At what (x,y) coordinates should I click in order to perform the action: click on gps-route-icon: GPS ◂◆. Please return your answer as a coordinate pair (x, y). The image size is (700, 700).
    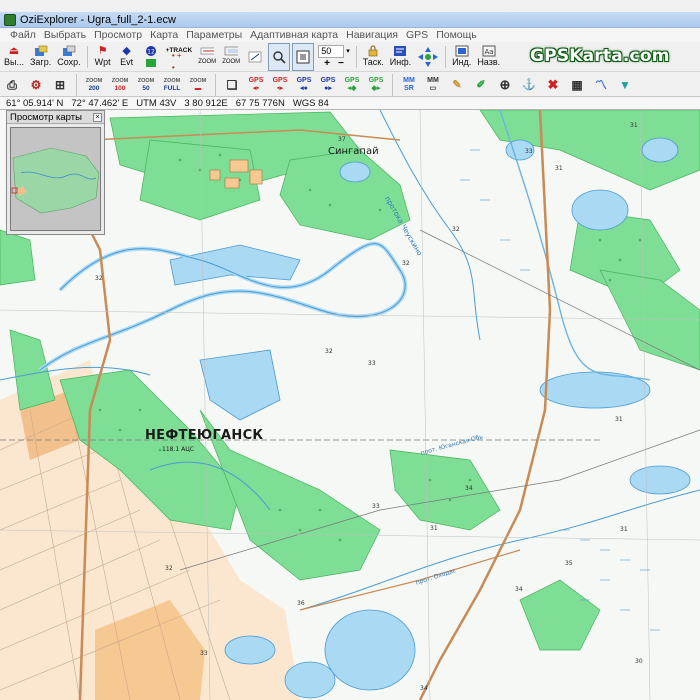
    Looking at the image, I should click on (352, 84).